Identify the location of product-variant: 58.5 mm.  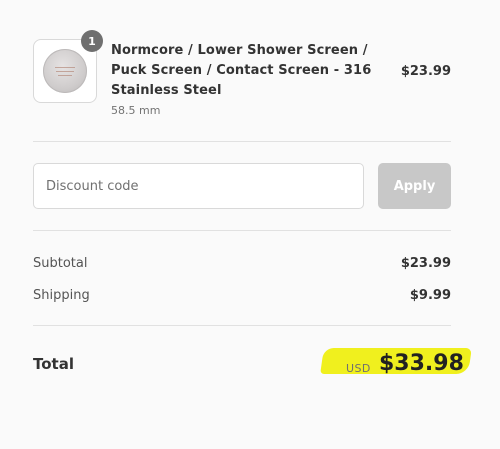
(136, 110).